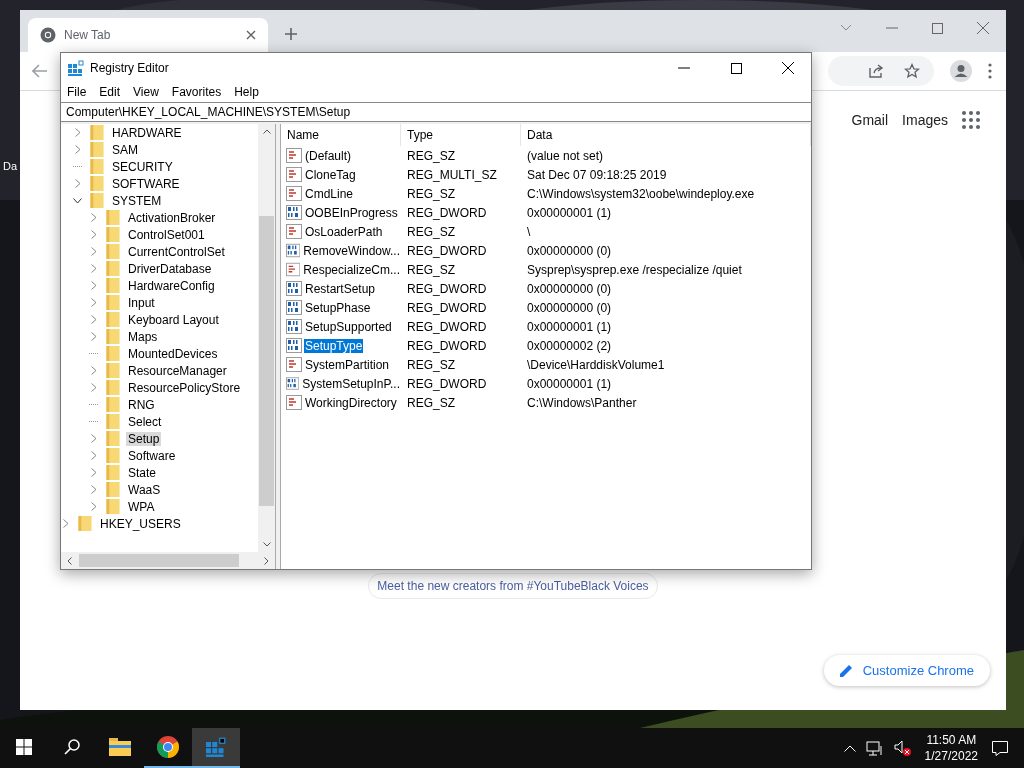  What do you see at coordinates (338, 307) in the screenshot?
I see `value-name: SetupPhase` at bounding box center [338, 307].